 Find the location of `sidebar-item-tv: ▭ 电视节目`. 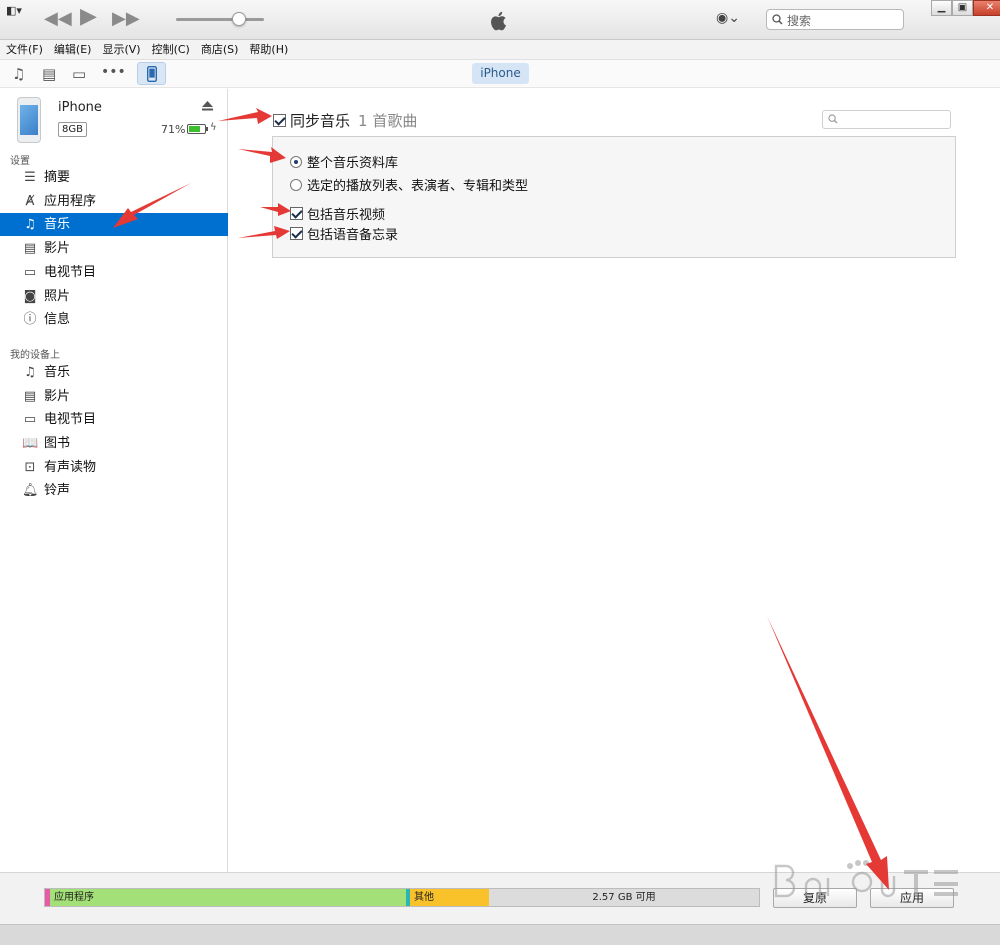

sidebar-item-tv: ▭ 电视节目 is located at coordinates (114, 272).